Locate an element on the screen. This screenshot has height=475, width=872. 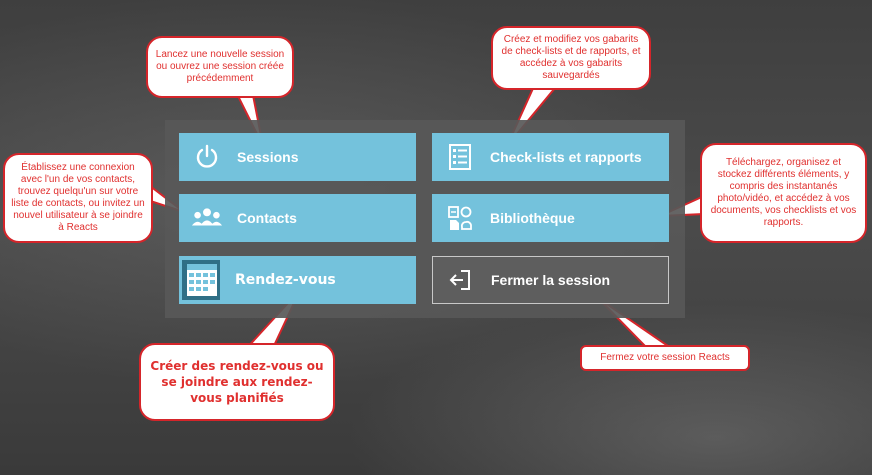
library-icon is located at coordinates (460, 218).